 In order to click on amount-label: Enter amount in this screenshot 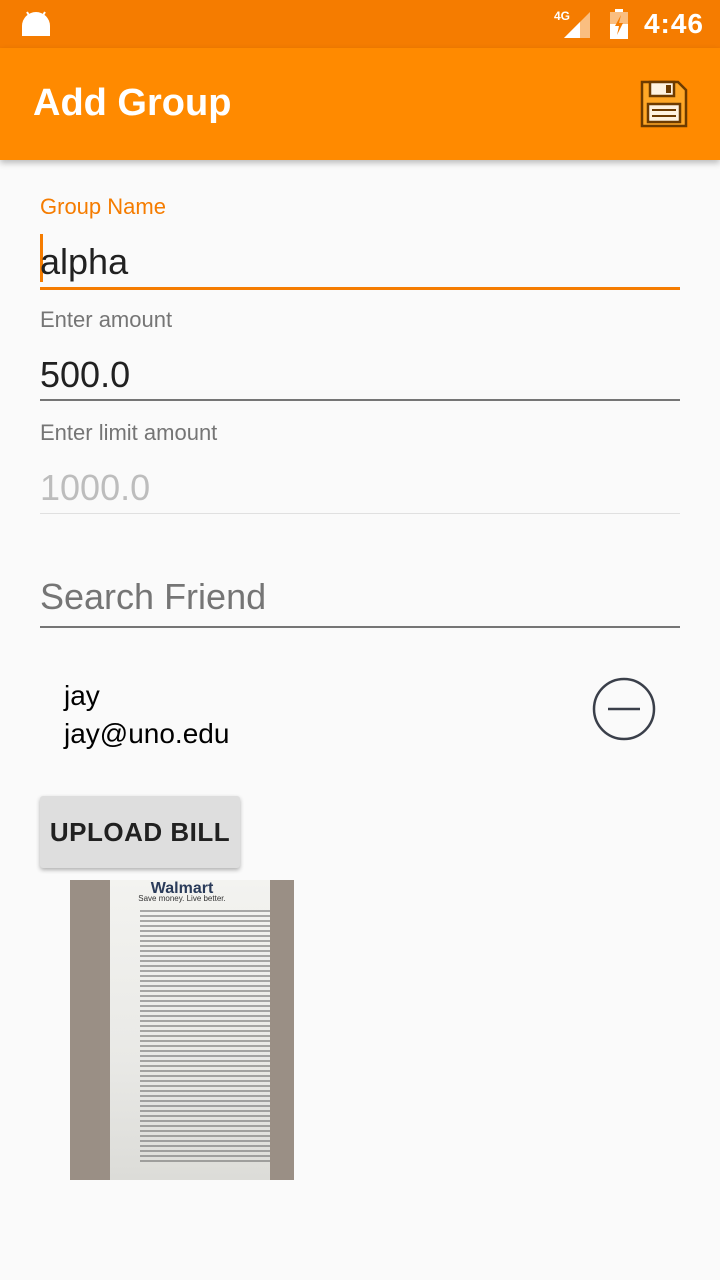, I will do `click(106, 319)`.